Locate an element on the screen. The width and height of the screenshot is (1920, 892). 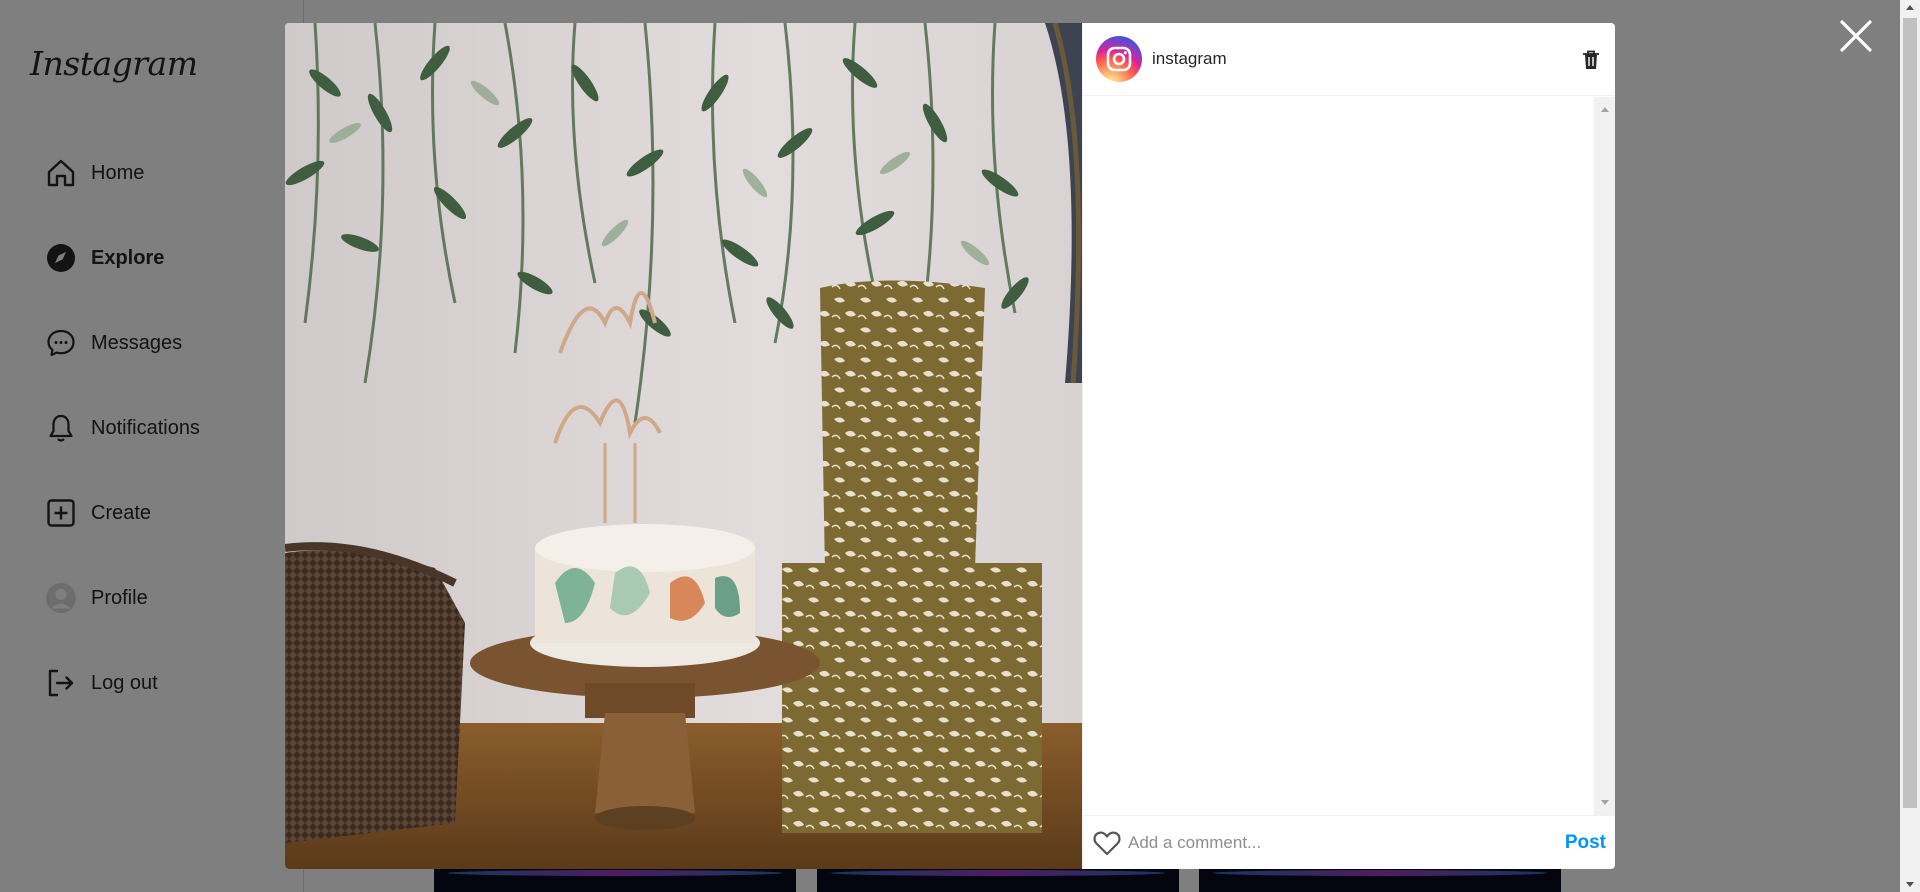
comments-scrollbar is located at coordinates (1604, 456).